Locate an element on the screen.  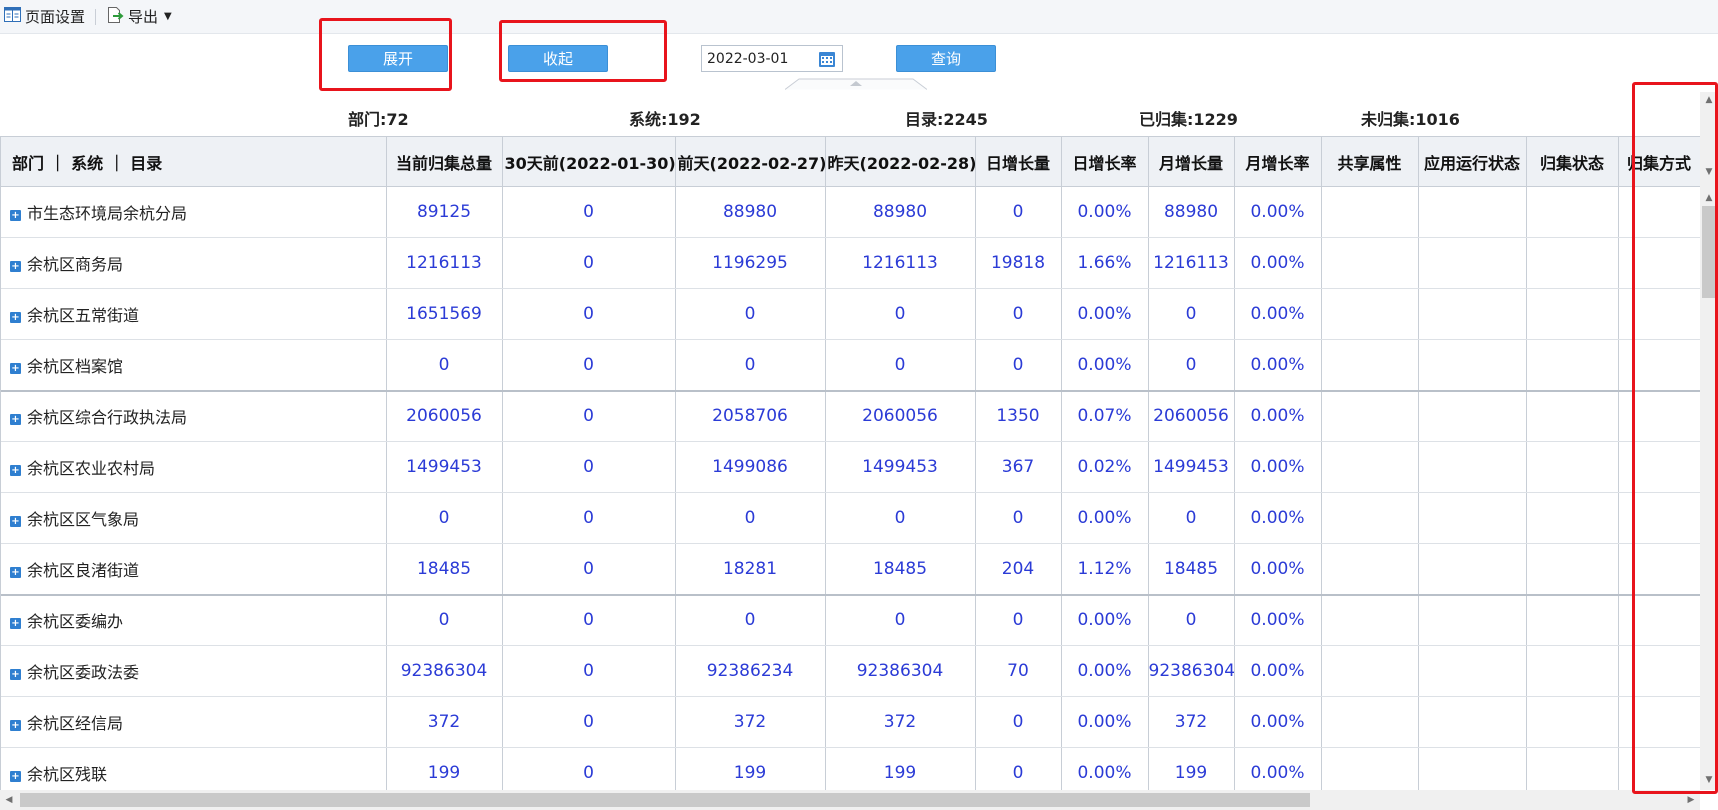
table-cell: 2058706 is located at coordinates (750, 416).